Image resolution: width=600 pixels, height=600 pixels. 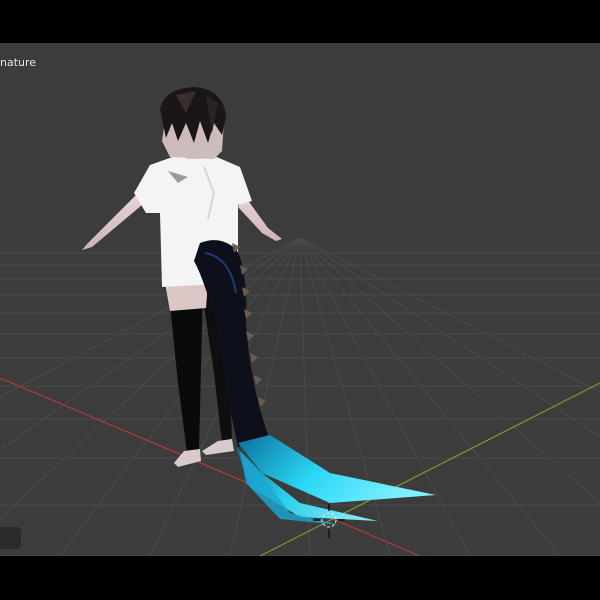 I want to click on letterbox-bottom, so click(x=300, y=578).